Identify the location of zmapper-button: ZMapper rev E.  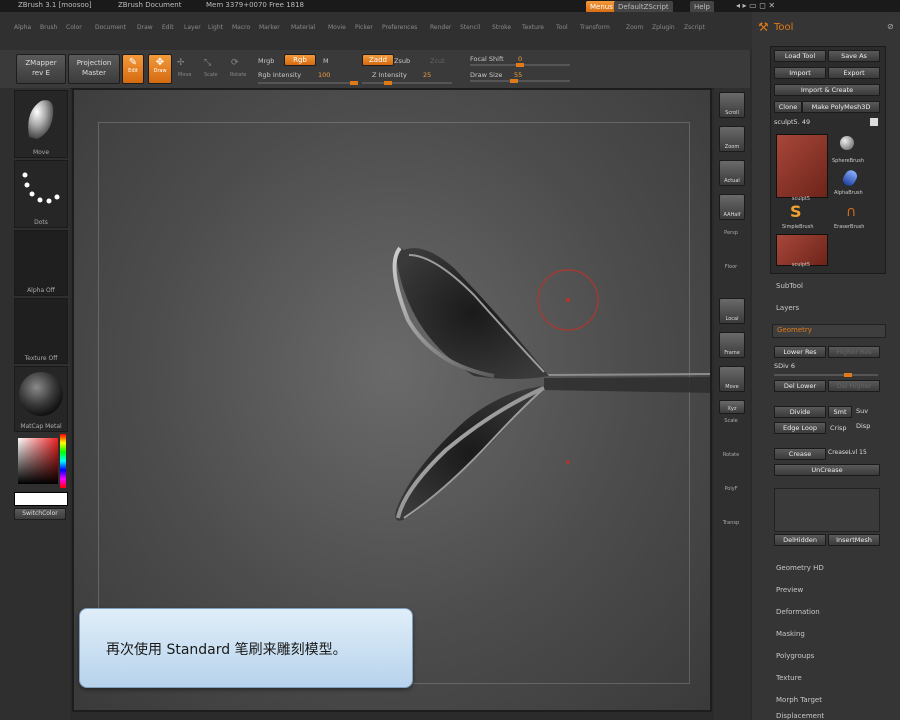
(41, 69).